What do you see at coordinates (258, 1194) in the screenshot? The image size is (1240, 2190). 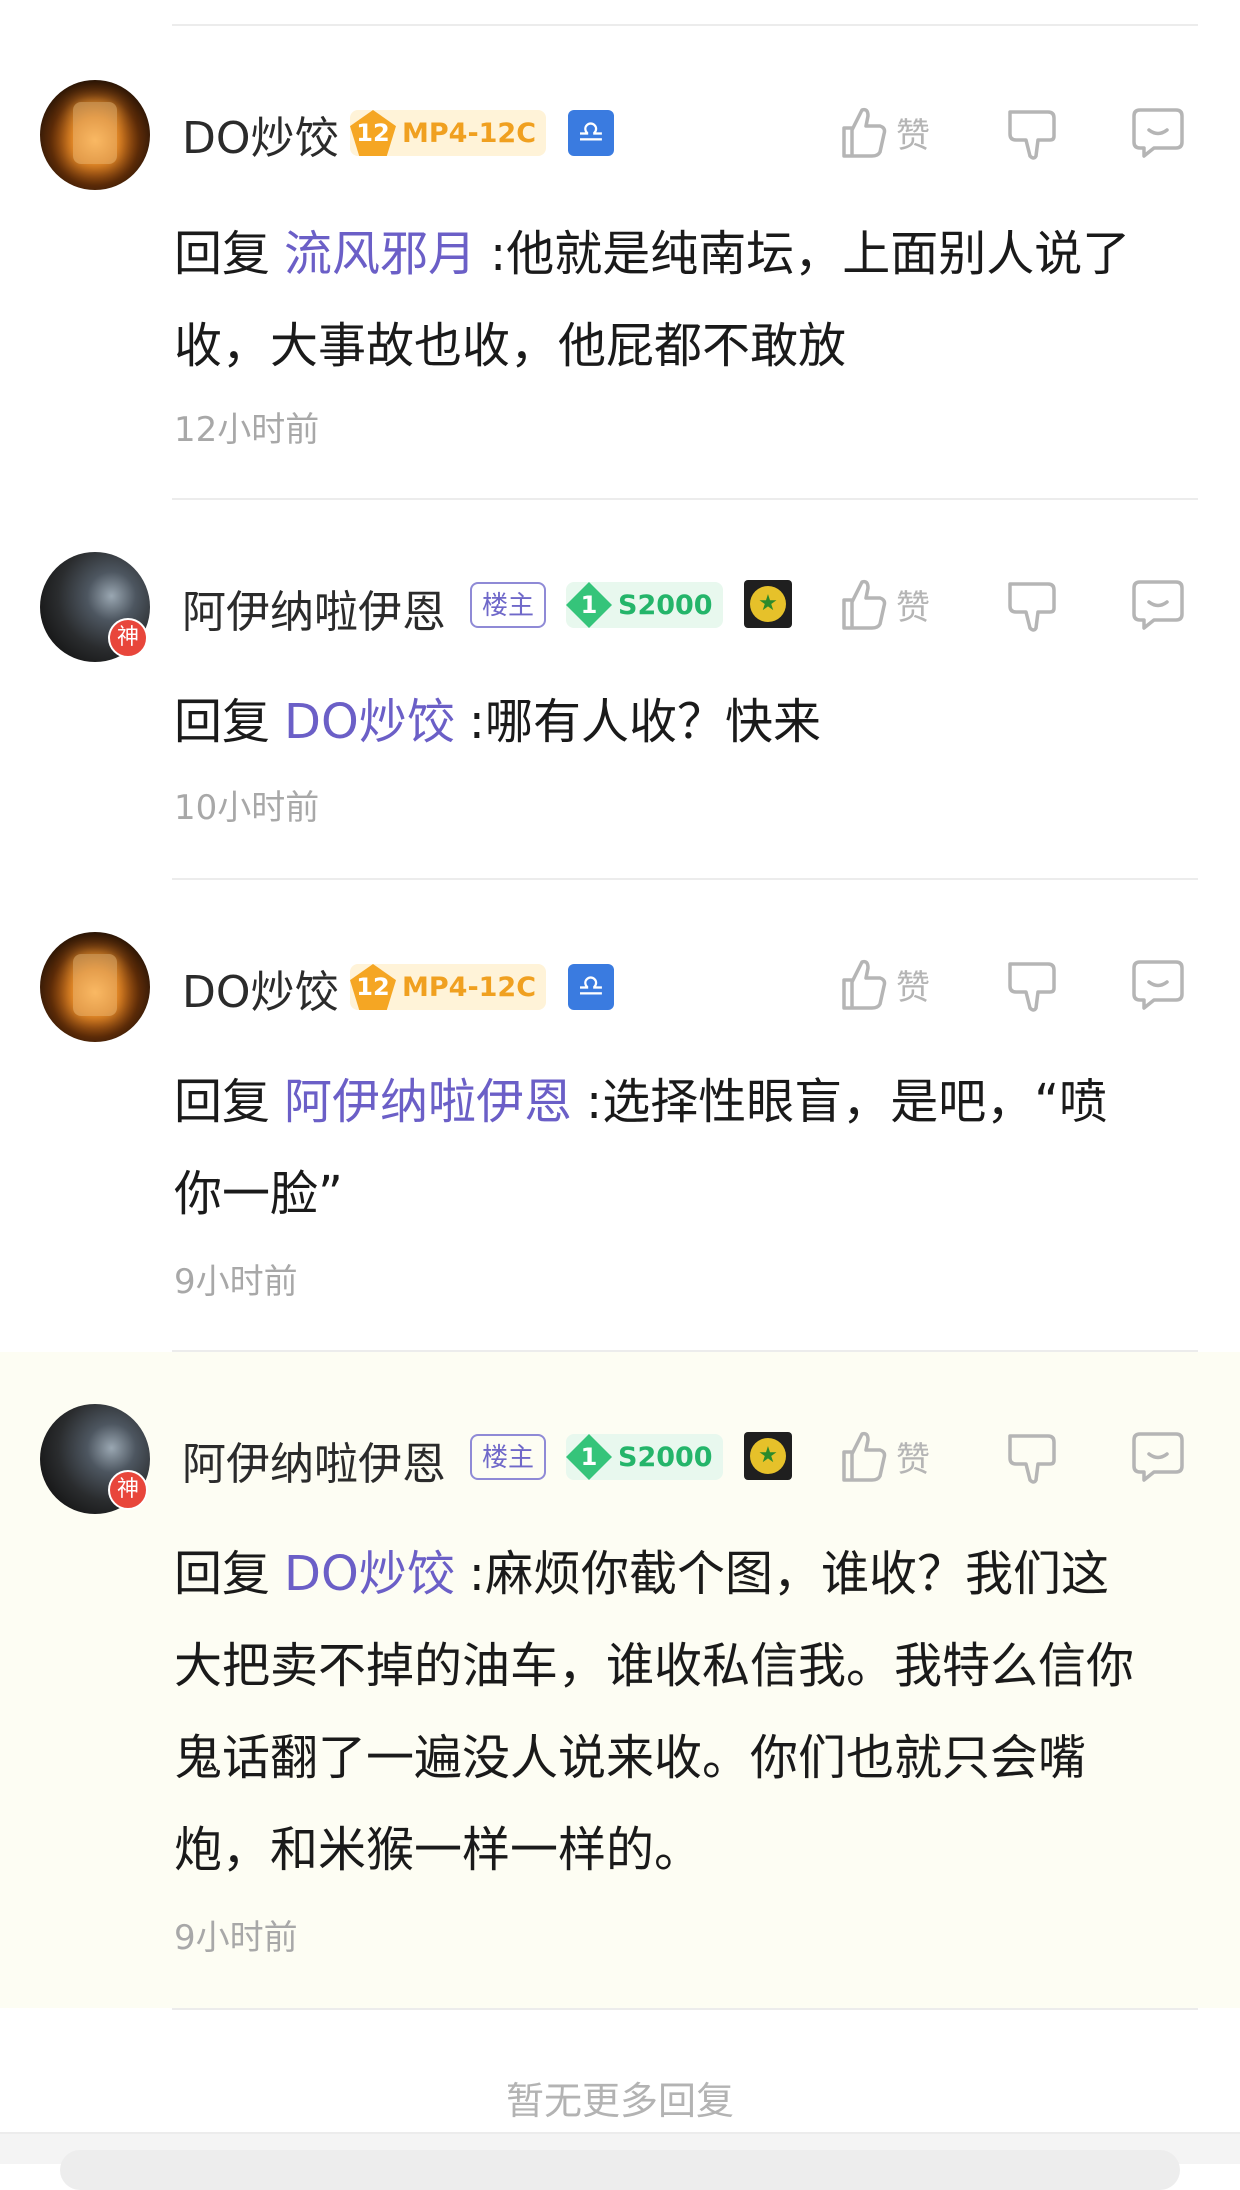 I see `text-line: 你一脸”` at bounding box center [258, 1194].